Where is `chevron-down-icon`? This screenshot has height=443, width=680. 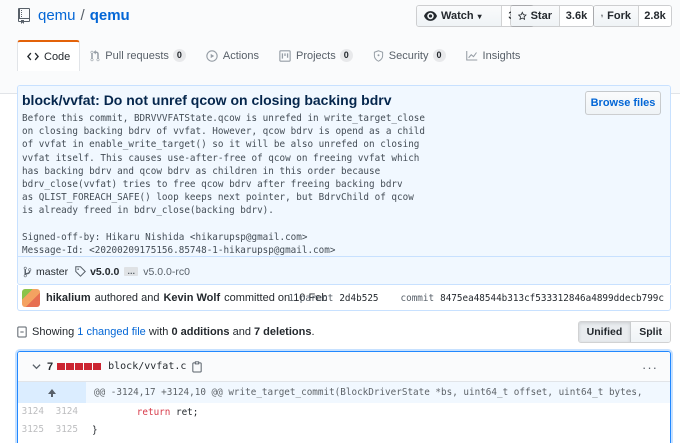
chevron-down-icon is located at coordinates (36, 366).